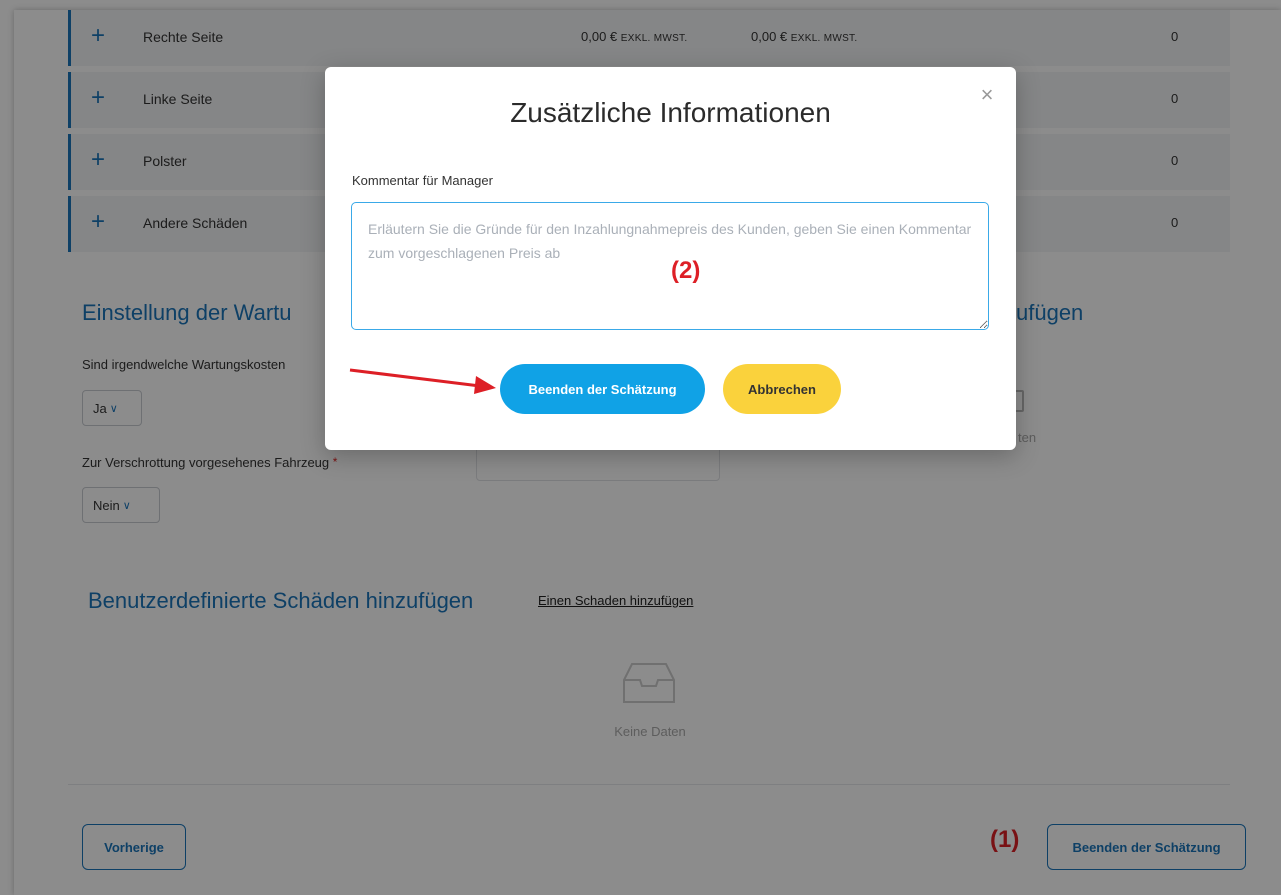  Describe the element at coordinates (686, 270) in the screenshot. I see `annotation-2: (2)` at that location.